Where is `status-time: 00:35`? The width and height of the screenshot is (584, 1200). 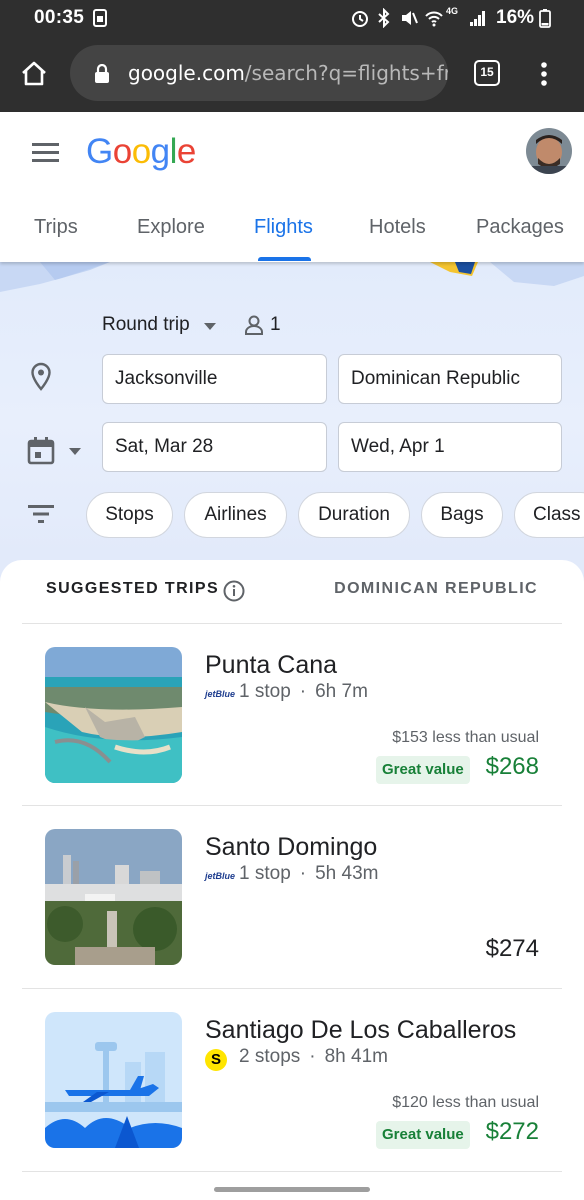
status-time: 00:35 is located at coordinates (59, 17).